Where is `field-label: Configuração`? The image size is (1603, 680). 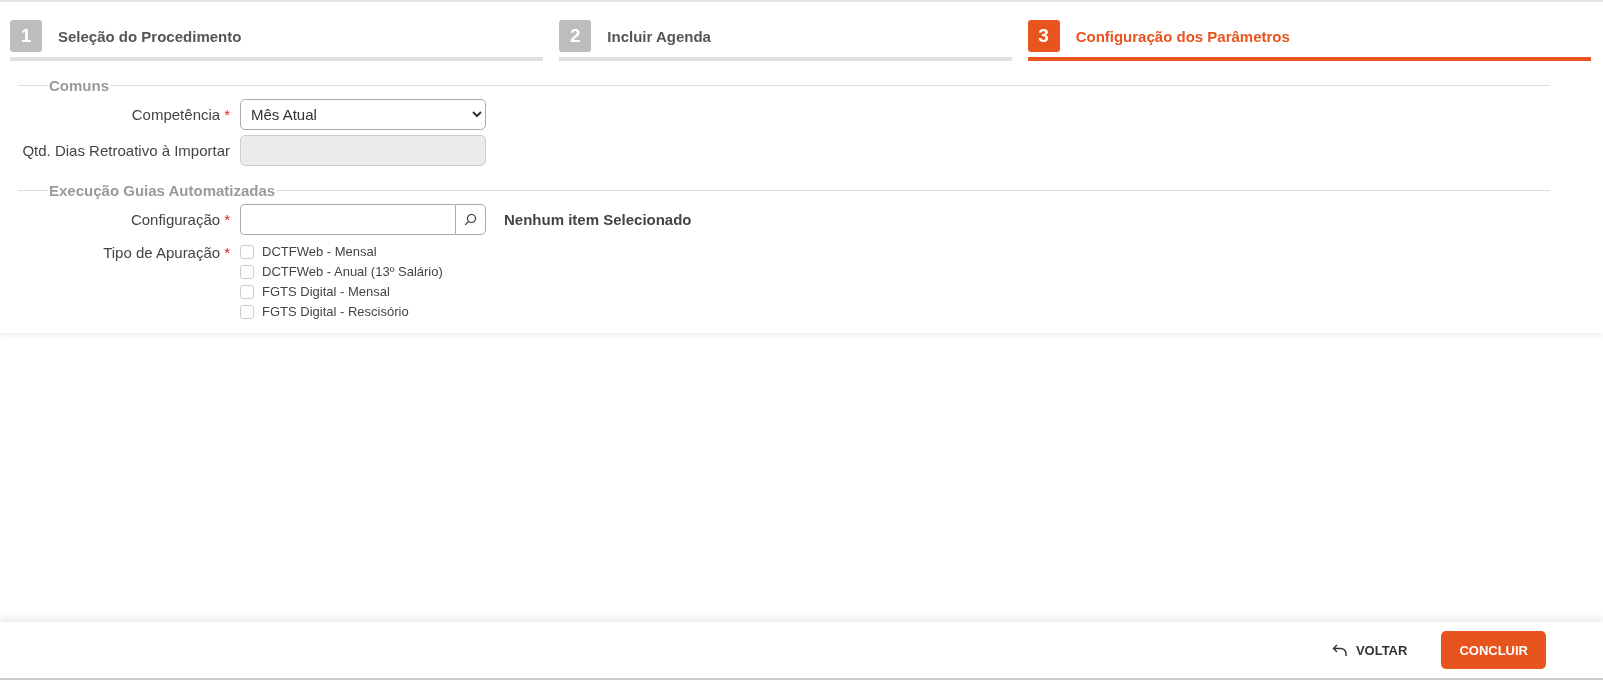
field-label: Configuração is located at coordinates (175, 219).